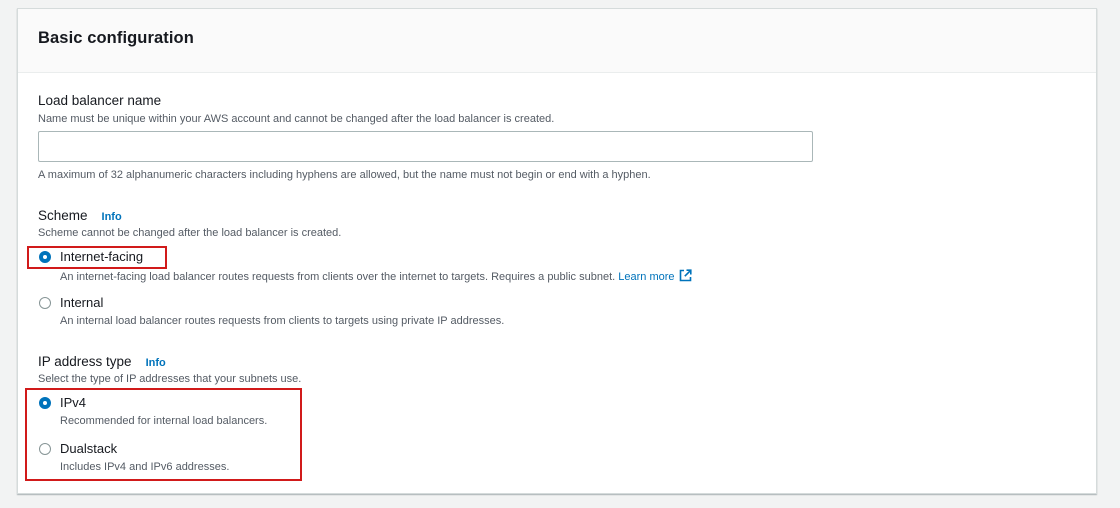  I want to click on learn-more-link: Learn more, so click(646, 277).